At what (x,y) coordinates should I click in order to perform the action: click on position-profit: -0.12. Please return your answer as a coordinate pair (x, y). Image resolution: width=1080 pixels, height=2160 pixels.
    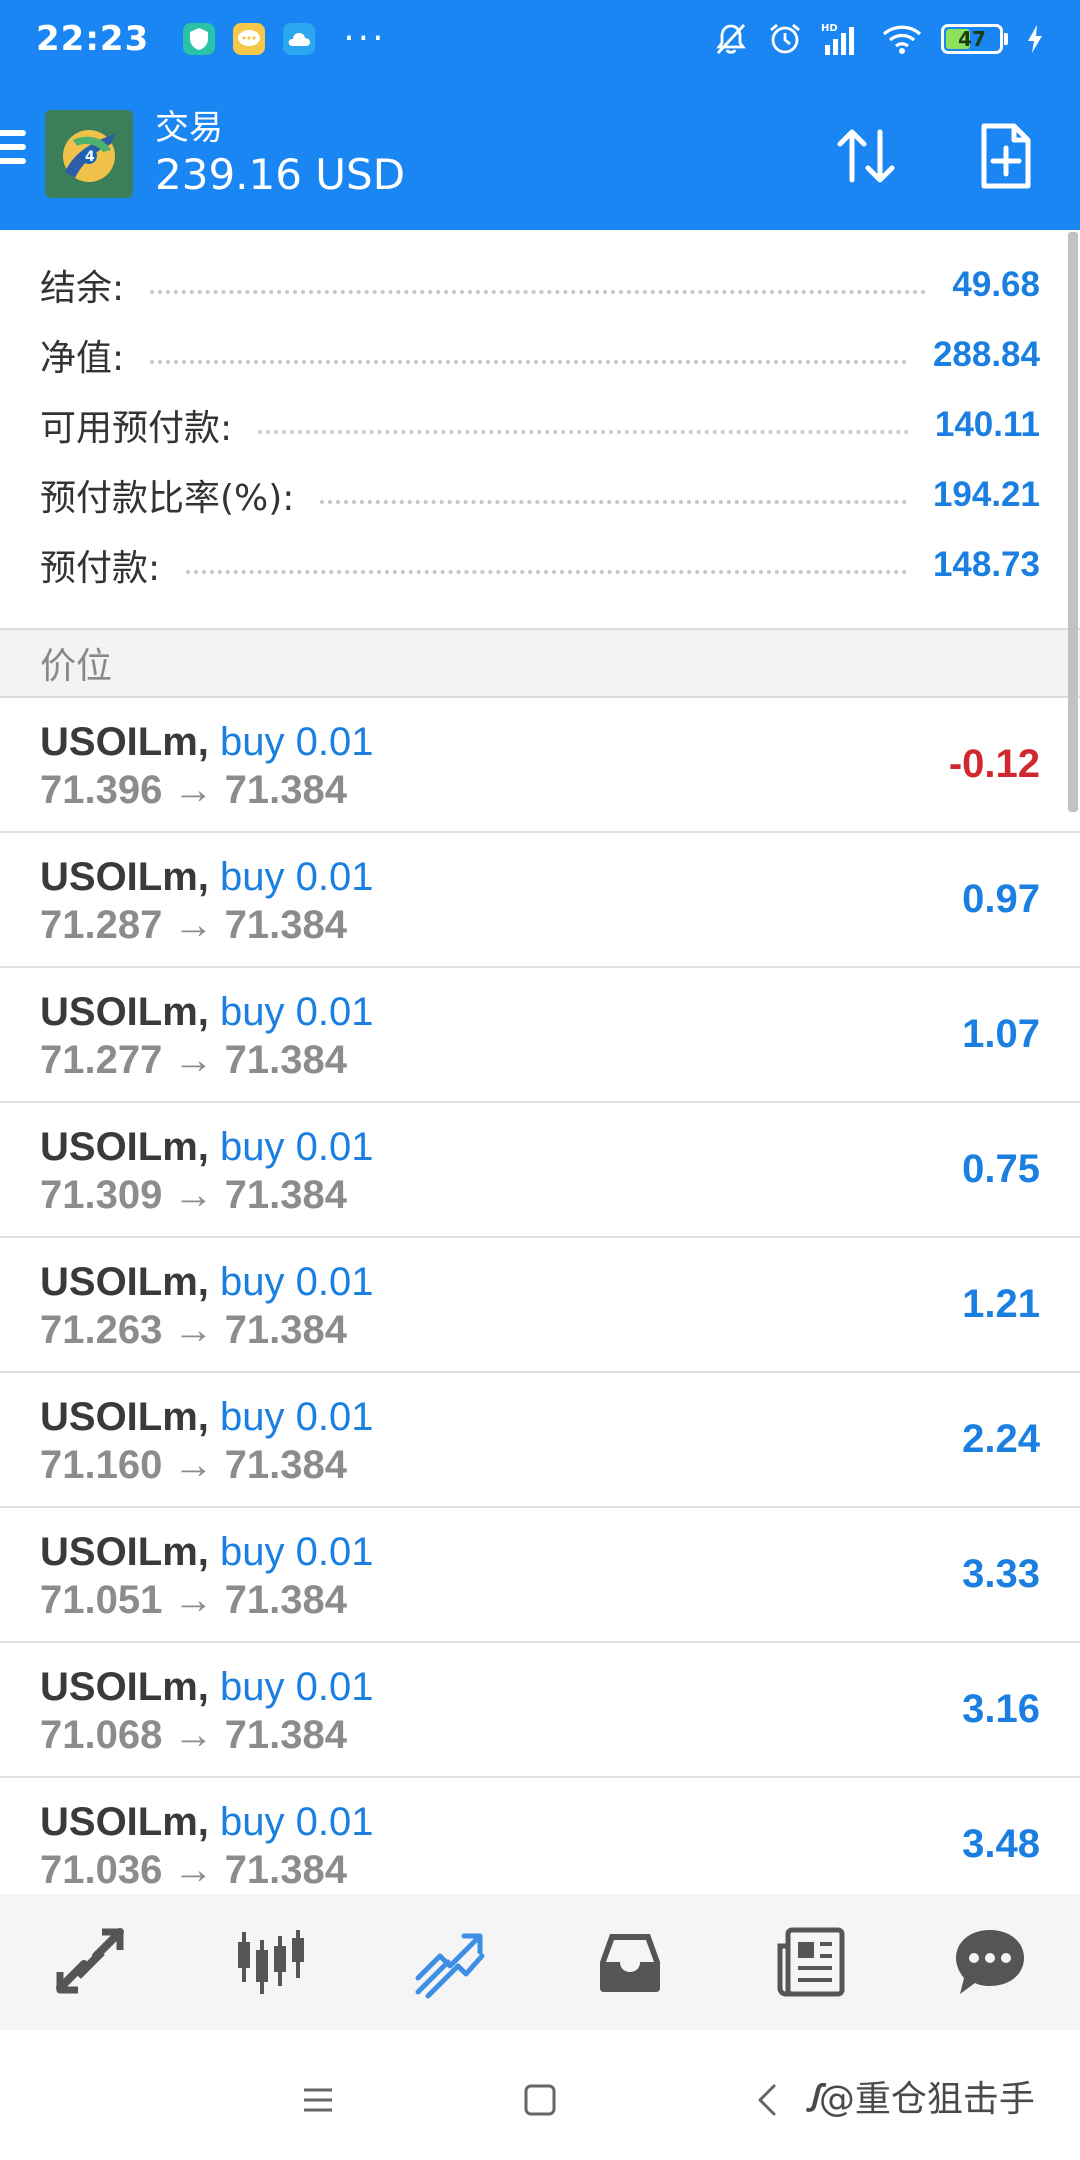
    Looking at the image, I should click on (994, 764).